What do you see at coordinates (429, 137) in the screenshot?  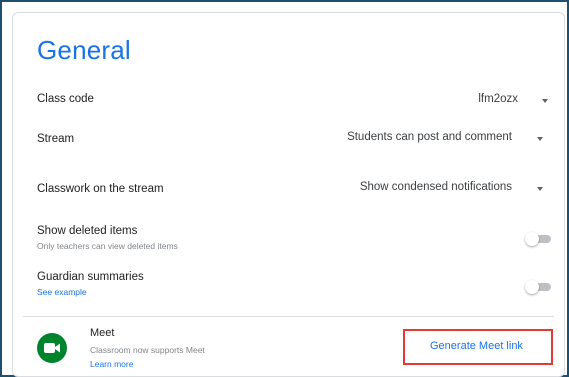 I see `stream-select: Students can post and comment` at bounding box center [429, 137].